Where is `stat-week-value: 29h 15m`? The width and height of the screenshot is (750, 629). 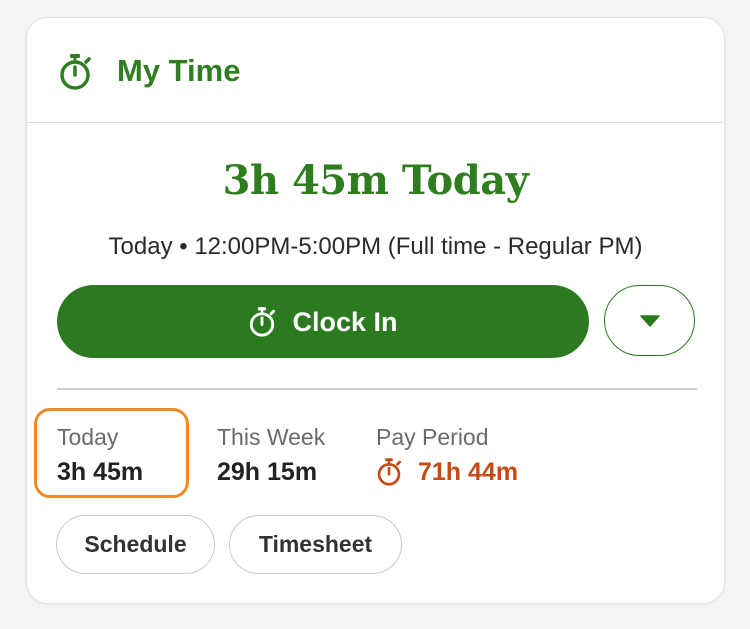 stat-week-value: 29h 15m is located at coordinates (267, 472).